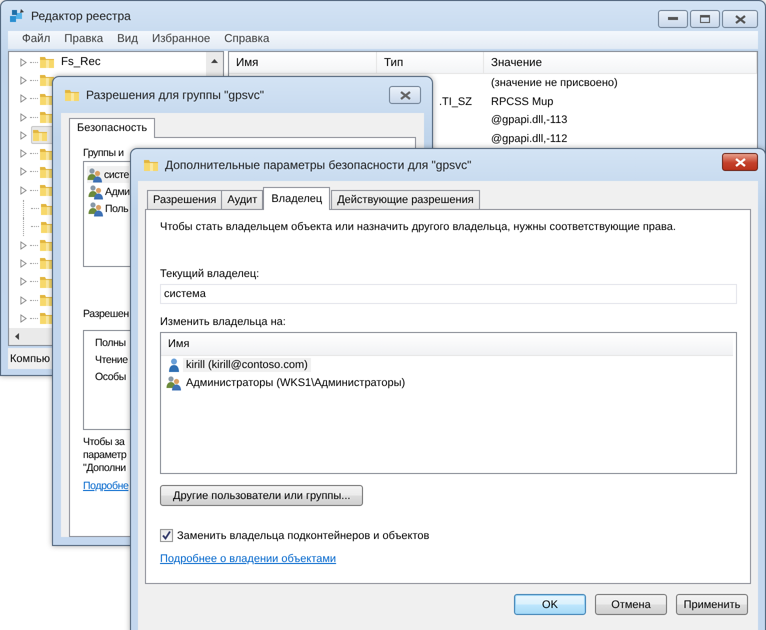 The height and width of the screenshot is (630, 766). What do you see at coordinates (81, 62) in the screenshot?
I see `tree-item-label: Fs_Rec` at bounding box center [81, 62].